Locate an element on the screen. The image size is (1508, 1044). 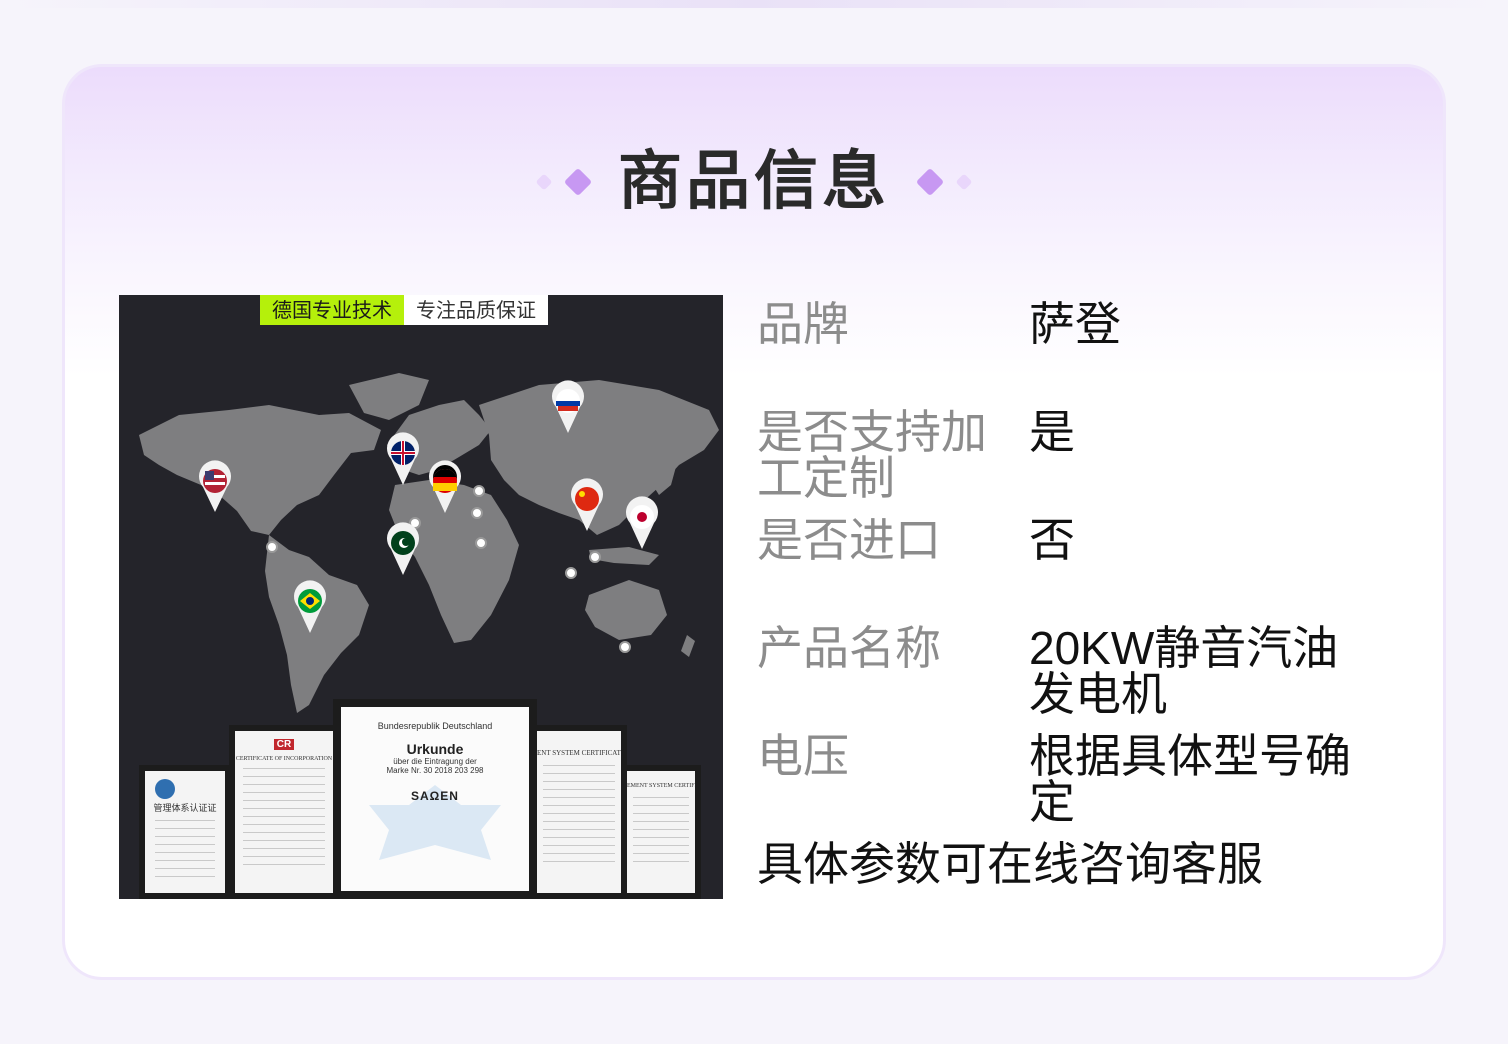
australia-shape is located at coordinates (626, 610).